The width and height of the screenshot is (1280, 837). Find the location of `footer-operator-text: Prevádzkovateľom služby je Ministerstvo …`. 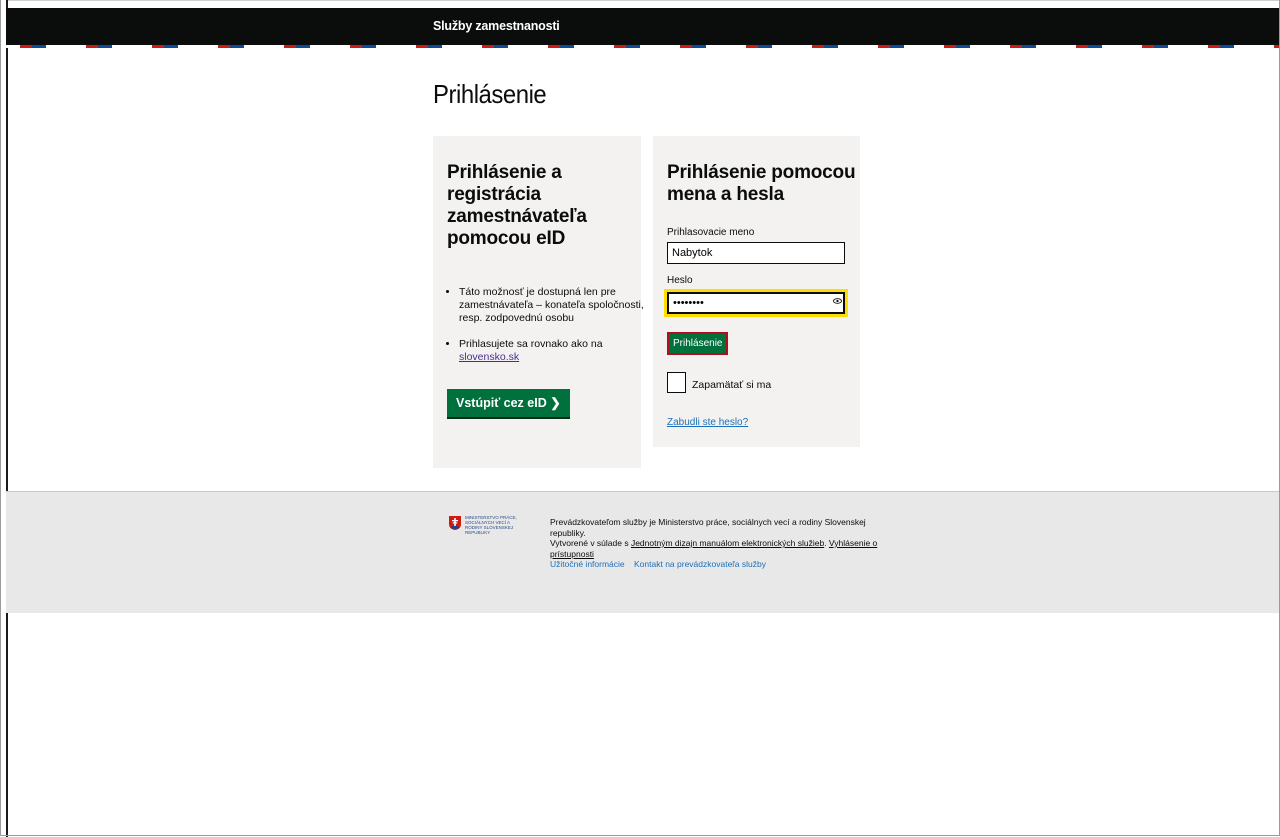

footer-operator-text: Prevádzkovateľom služby je Ministerstvo … is located at coordinates (708, 527).